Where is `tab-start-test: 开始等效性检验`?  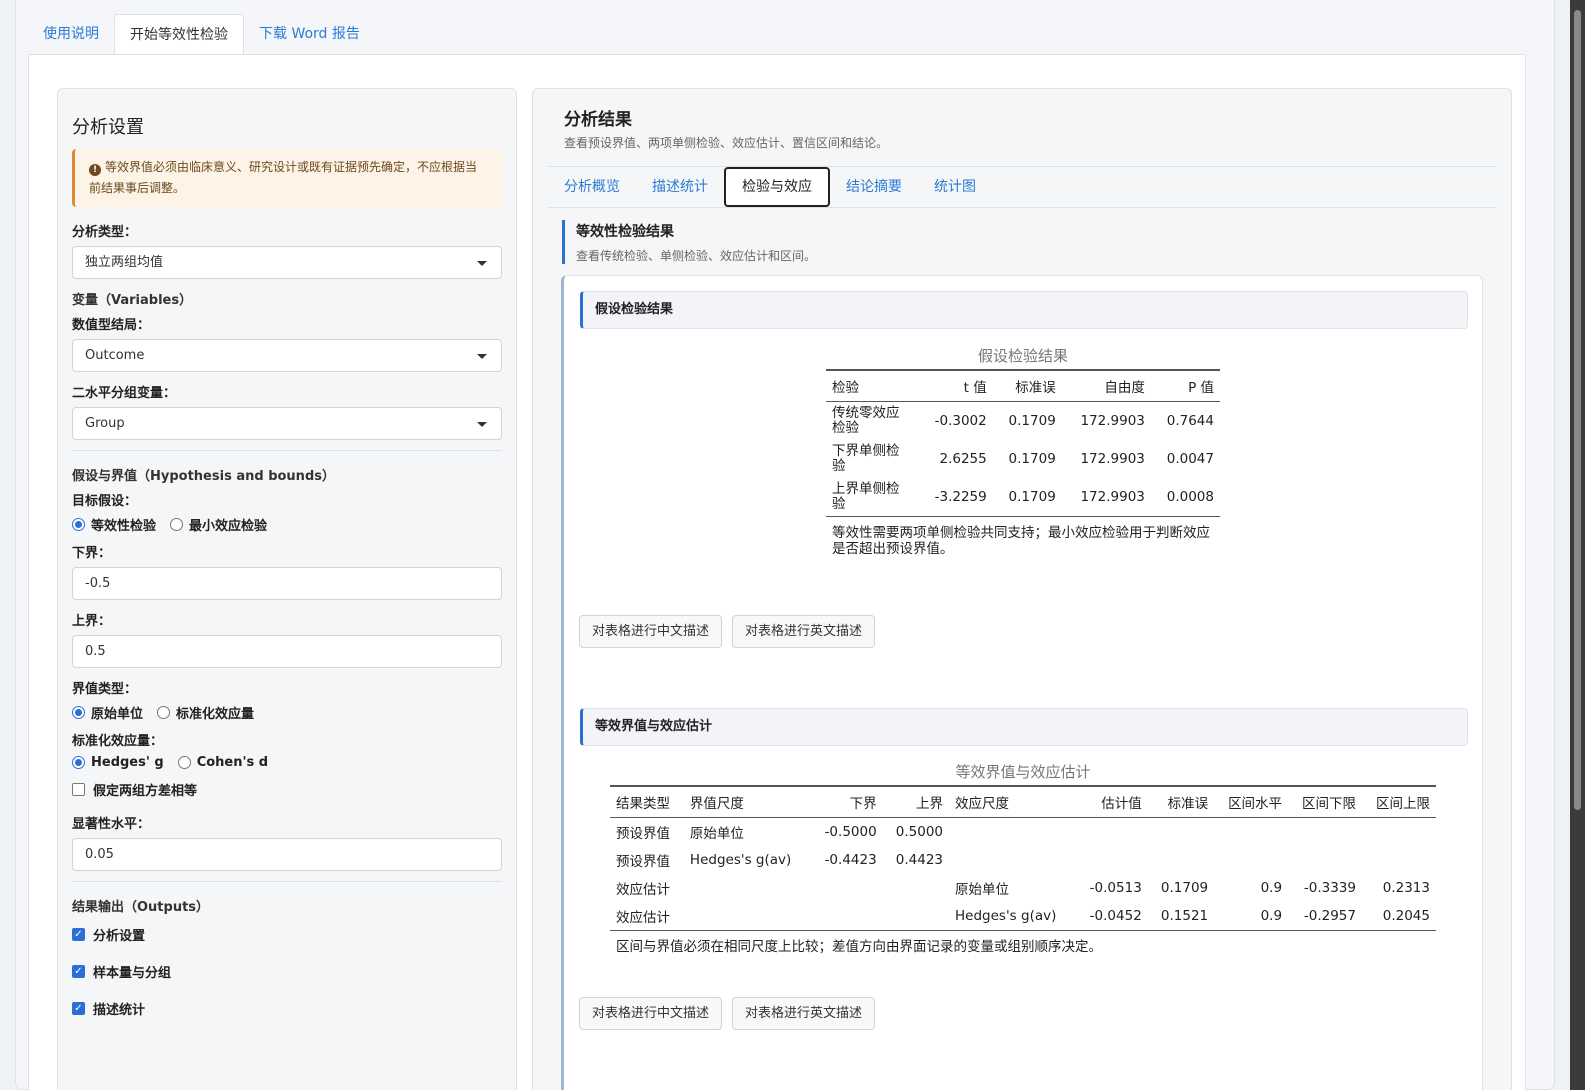 tab-start-test: 开始等效性检验 is located at coordinates (179, 34).